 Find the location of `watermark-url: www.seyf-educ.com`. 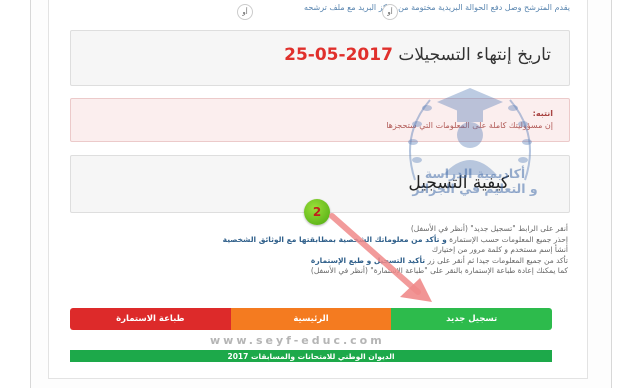

watermark-url: www.seyf-educ.com is located at coordinates (297, 340).